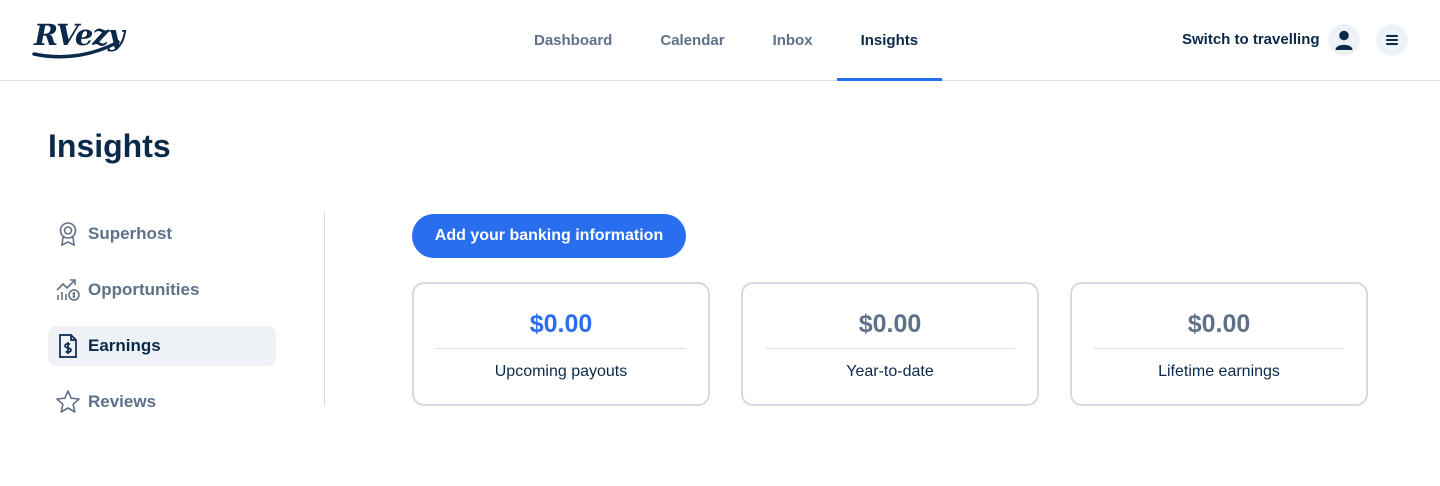 This screenshot has width=1440, height=486. What do you see at coordinates (130, 233) in the screenshot?
I see `sidebar-item-label: Superhost` at bounding box center [130, 233].